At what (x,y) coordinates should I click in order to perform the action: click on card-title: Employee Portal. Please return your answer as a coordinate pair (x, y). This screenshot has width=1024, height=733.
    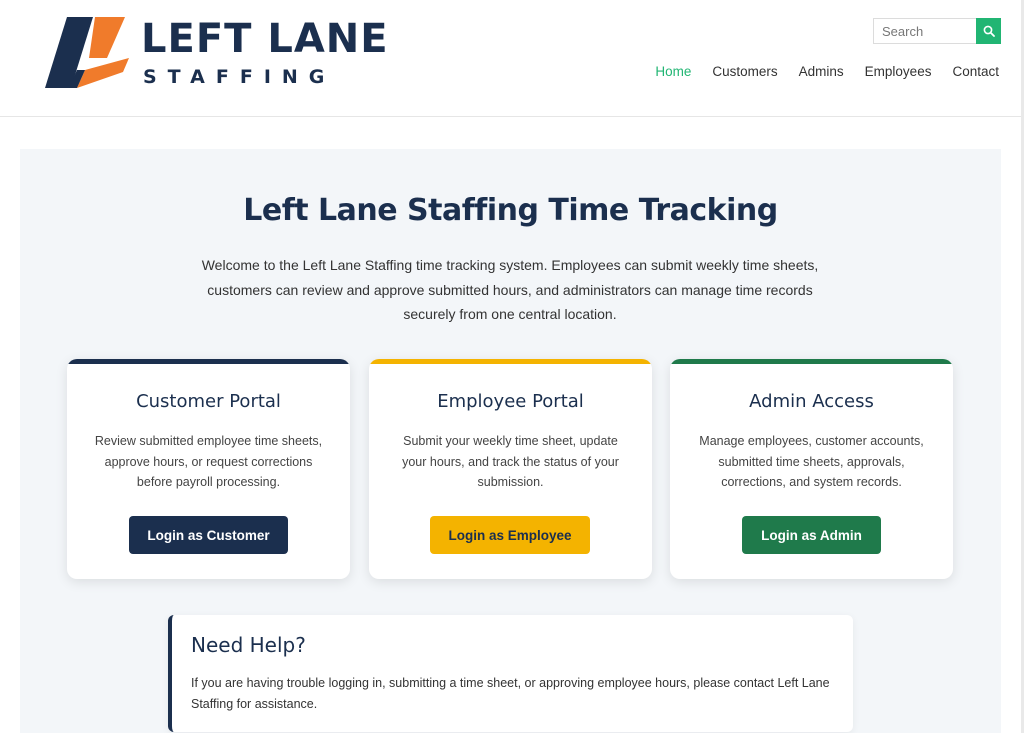
    Looking at the image, I should click on (510, 401).